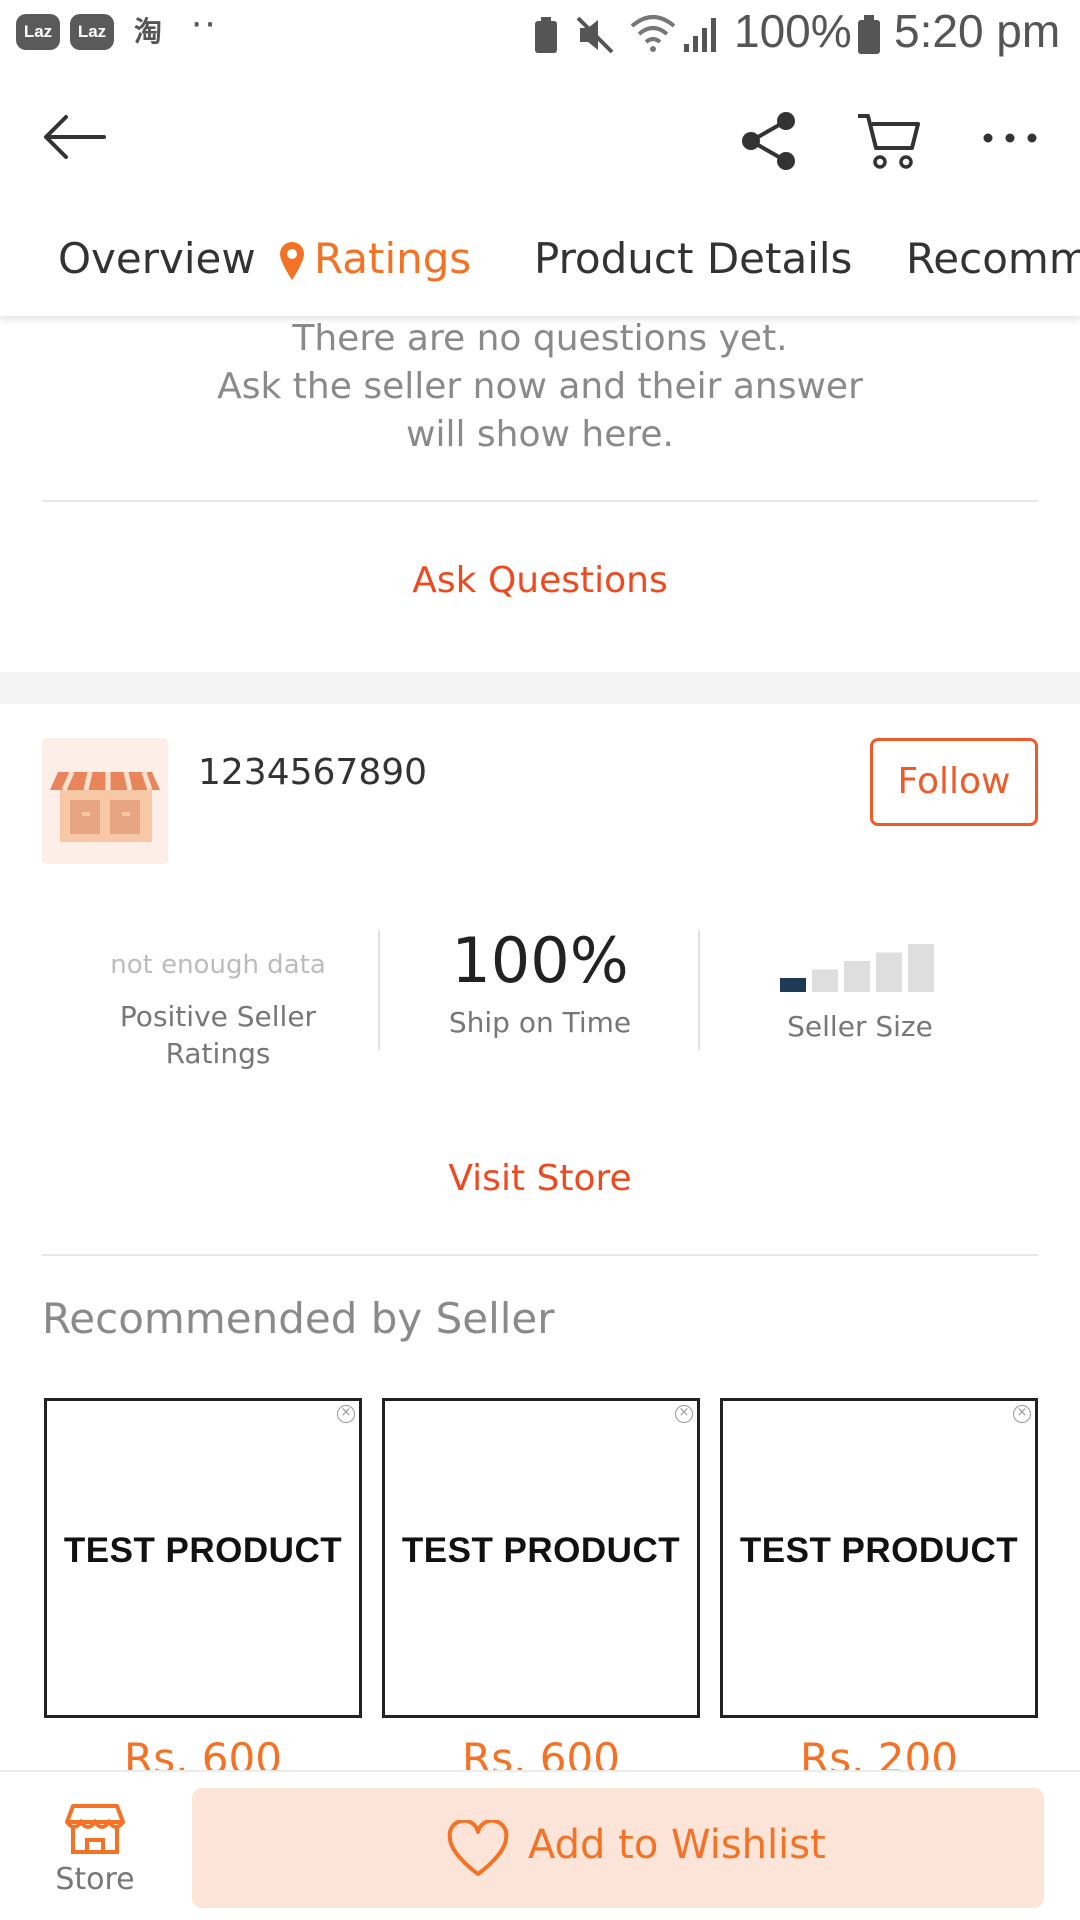 The height and width of the screenshot is (1920, 1080). What do you see at coordinates (889, 142) in the screenshot?
I see `cart-icon` at bounding box center [889, 142].